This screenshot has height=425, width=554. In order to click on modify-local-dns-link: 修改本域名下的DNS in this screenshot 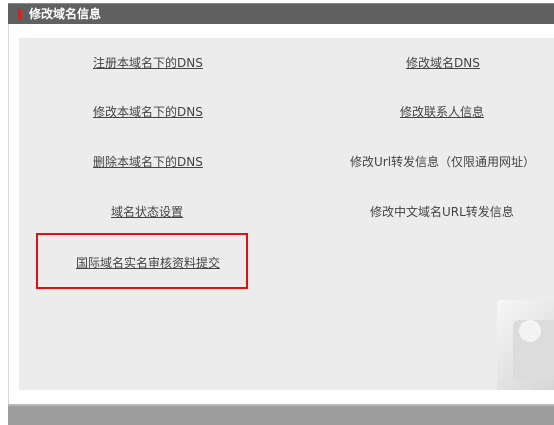, I will do `click(148, 111)`.